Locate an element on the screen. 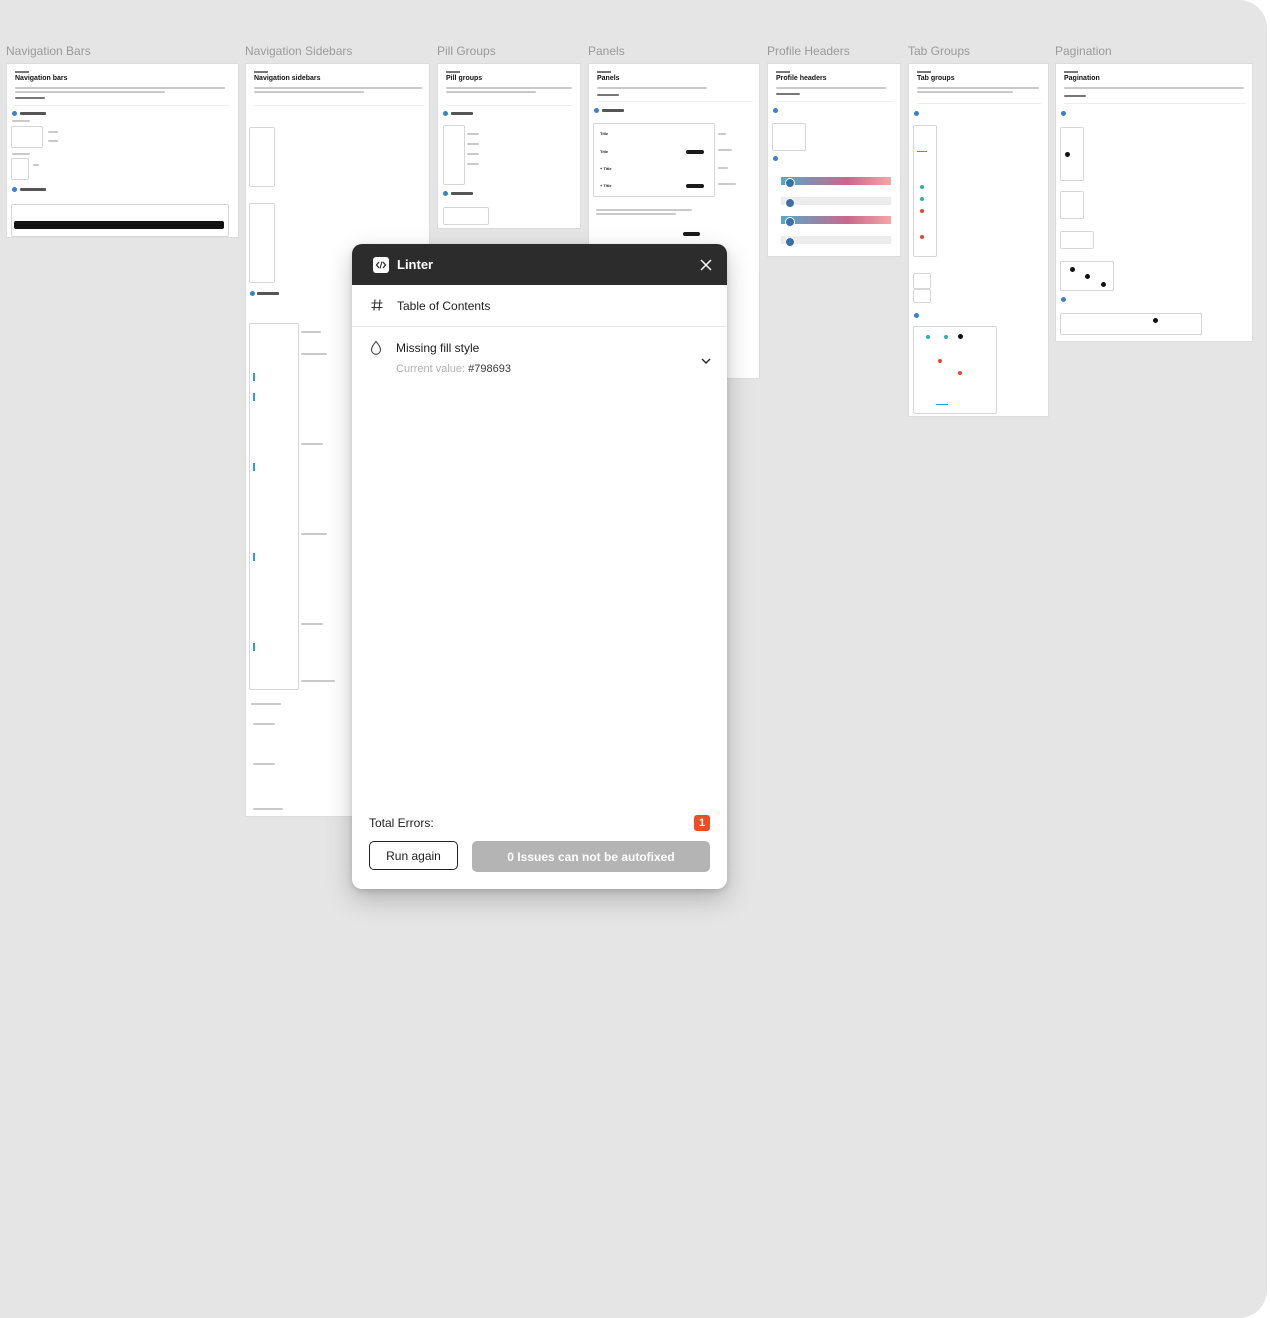 This screenshot has height=1318, width=1270. code-icon is located at coordinates (381, 265).